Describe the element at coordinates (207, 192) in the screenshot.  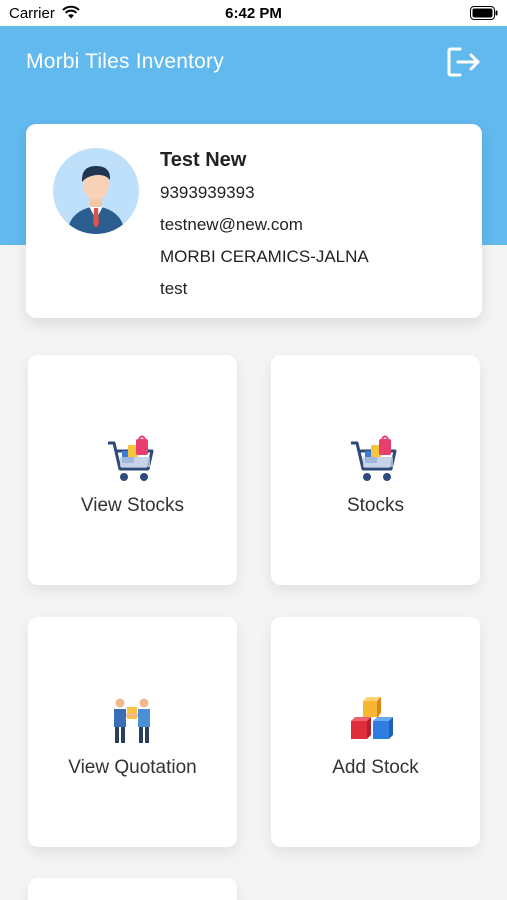
I see `profile-phone: 9393939393` at that location.